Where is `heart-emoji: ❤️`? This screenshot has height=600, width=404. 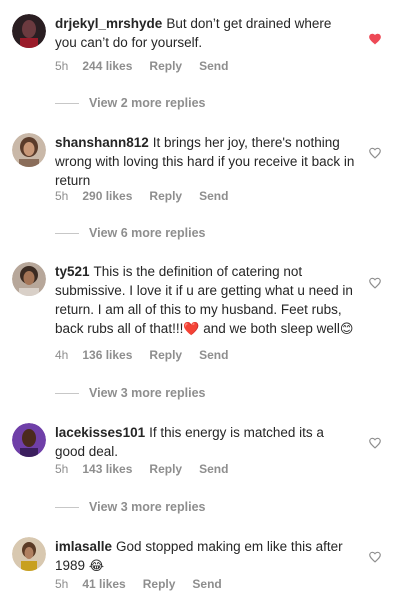
heart-emoji: ❤️ is located at coordinates (191, 328).